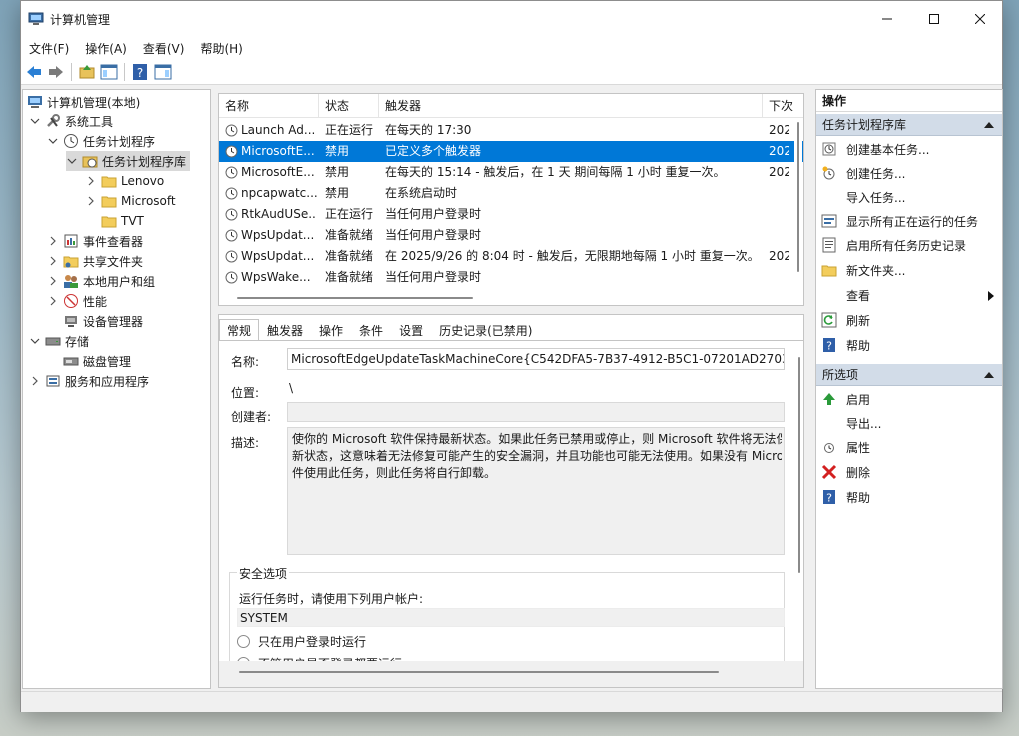 This screenshot has height=736, width=1019. Describe the element at coordinates (511, 235) in the screenshot. I see `table-row: WpsUpdat... 准备就绪 当任何用户登录时` at that location.